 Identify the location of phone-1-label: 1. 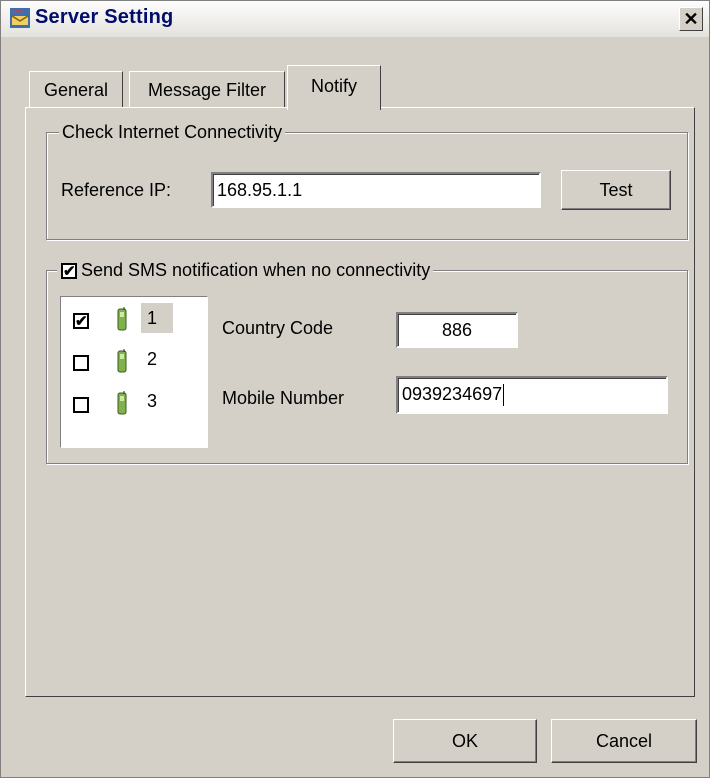
(157, 318).